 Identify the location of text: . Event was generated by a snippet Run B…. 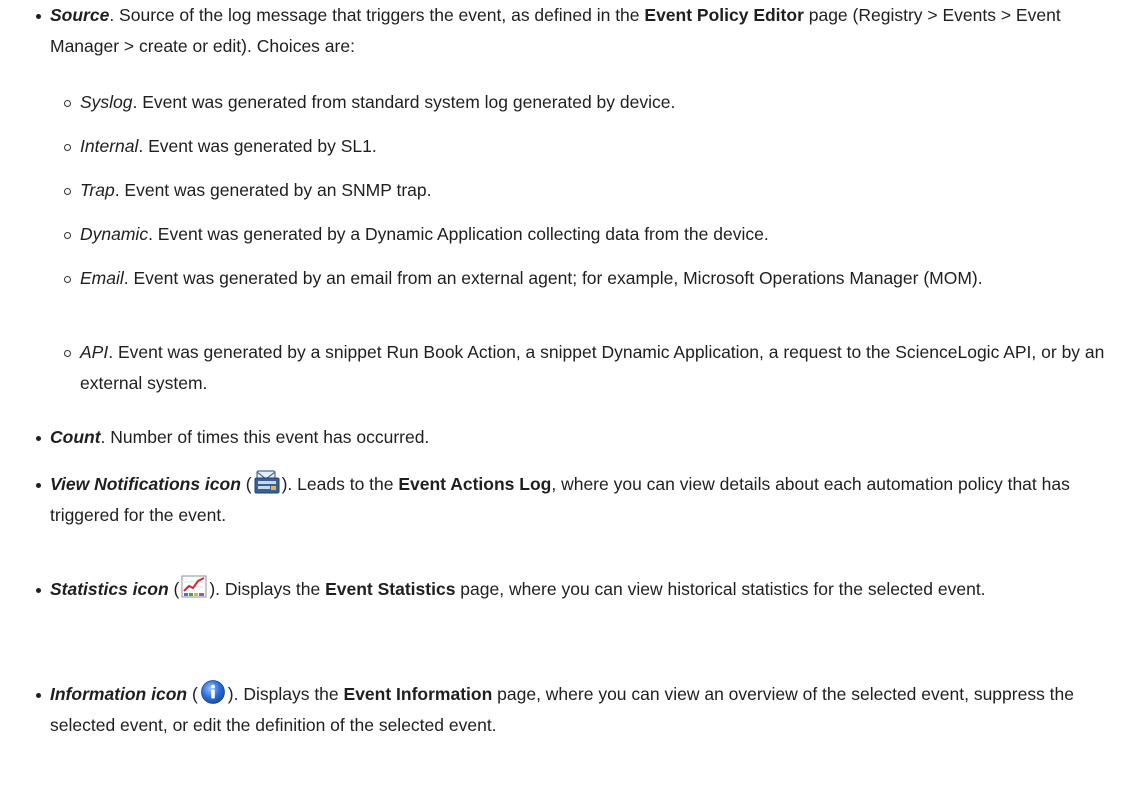
(592, 367).